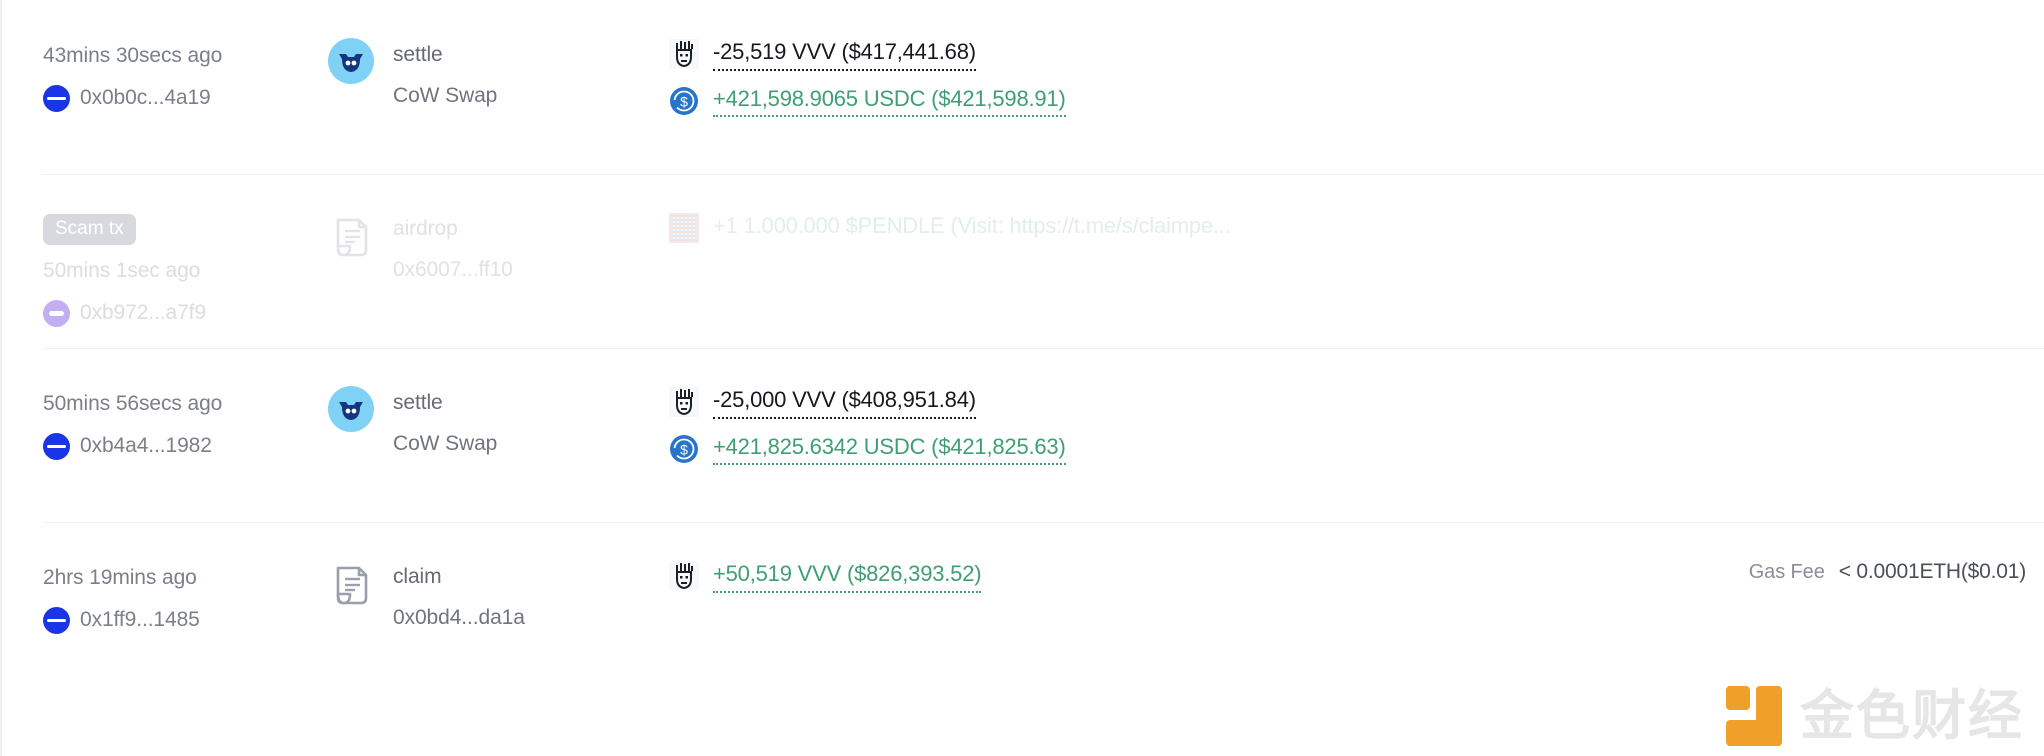  What do you see at coordinates (1356, 449) in the screenshot?
I see `tx-amount-line: $ +421,825.6342 USDC ($421,825.63)` at bounding box center [1356, 449].